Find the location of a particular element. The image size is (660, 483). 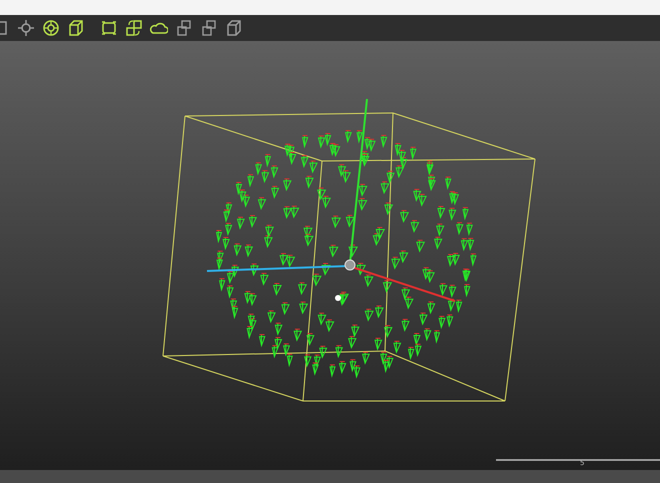

timeline-track is located at coordinates (578, 460).